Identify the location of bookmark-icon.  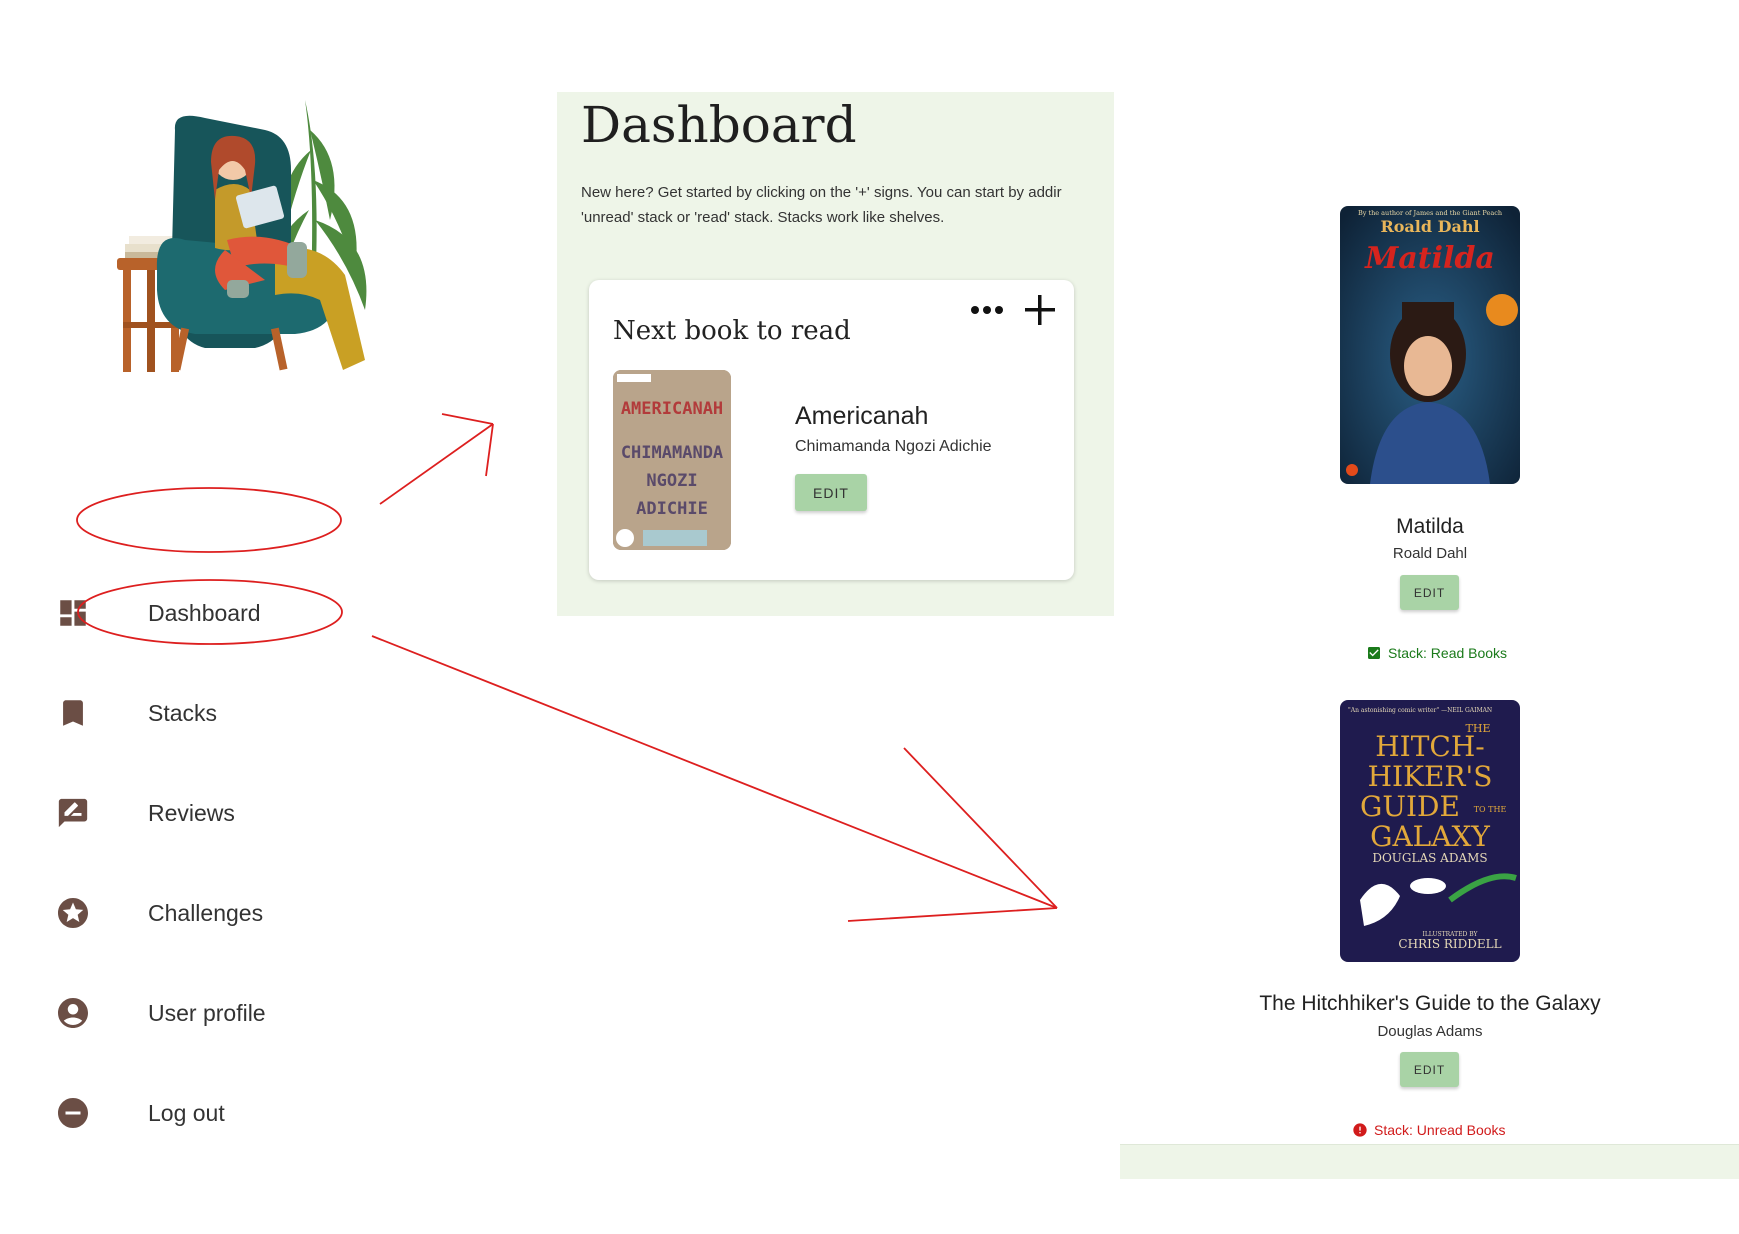
(73, 713).